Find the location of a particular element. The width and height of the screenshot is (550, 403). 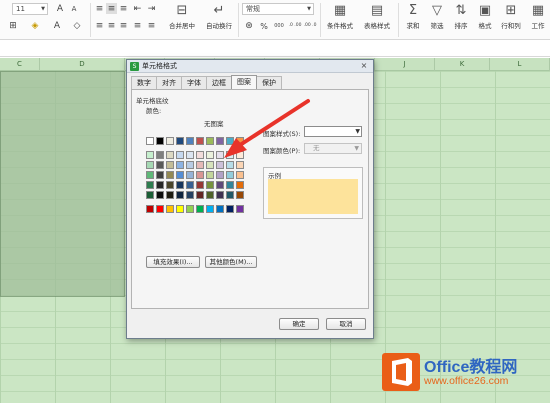

format-button: ▣ 格式 is located at coordinates (485, 20).